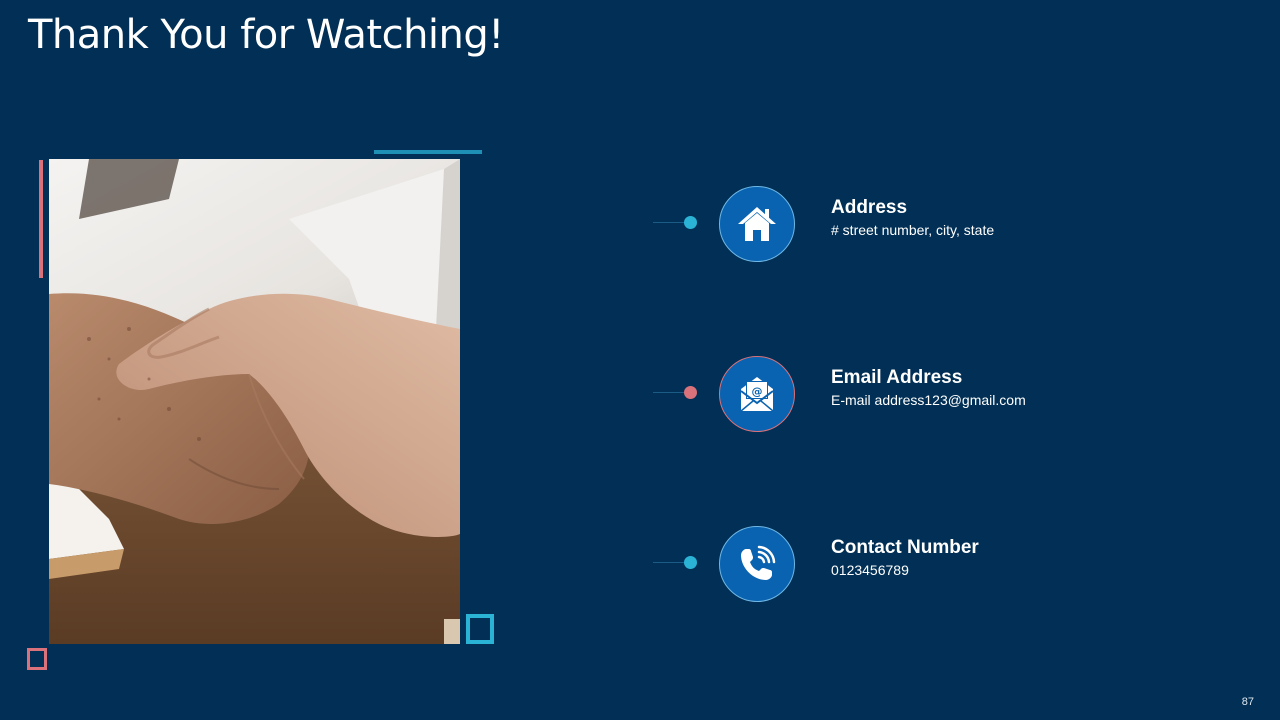 This screenshot has height=720, width=1280. I want to click on contact-row-phone: Contact Number 0123456789, so click(950, 564).